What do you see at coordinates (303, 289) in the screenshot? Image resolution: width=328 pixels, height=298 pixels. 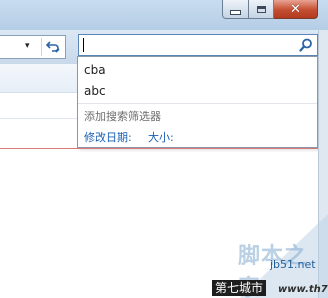 I see `watermark-site: www.th7.cn` at bounding box center [303, 289].